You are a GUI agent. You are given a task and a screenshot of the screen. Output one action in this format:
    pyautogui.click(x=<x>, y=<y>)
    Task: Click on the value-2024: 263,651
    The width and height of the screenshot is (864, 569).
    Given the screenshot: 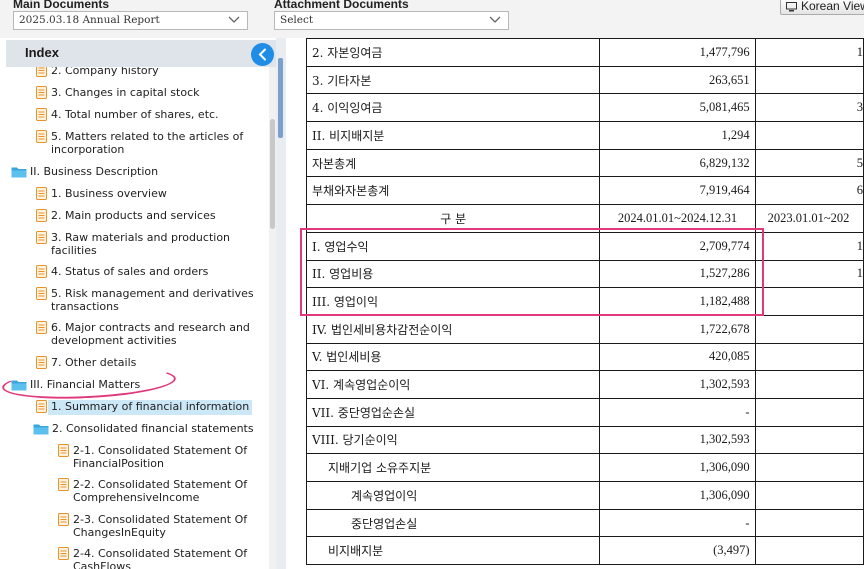 What is the action you would take?
    pyautogui.click(x=677, y=80)
    